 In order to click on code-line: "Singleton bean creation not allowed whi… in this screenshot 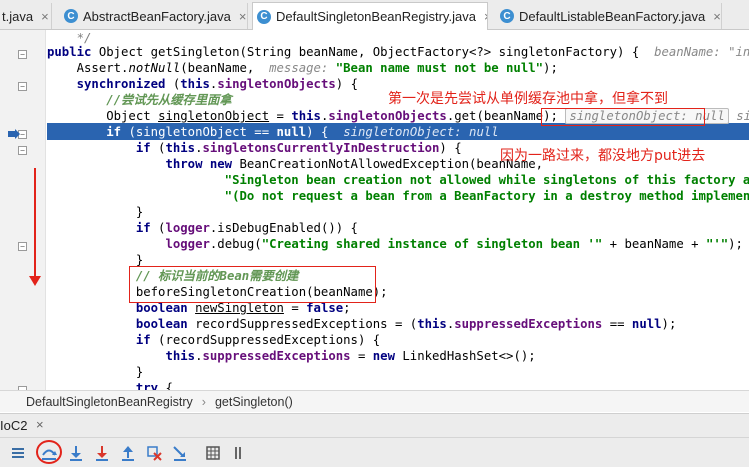, I will do `click(398, 180)`.